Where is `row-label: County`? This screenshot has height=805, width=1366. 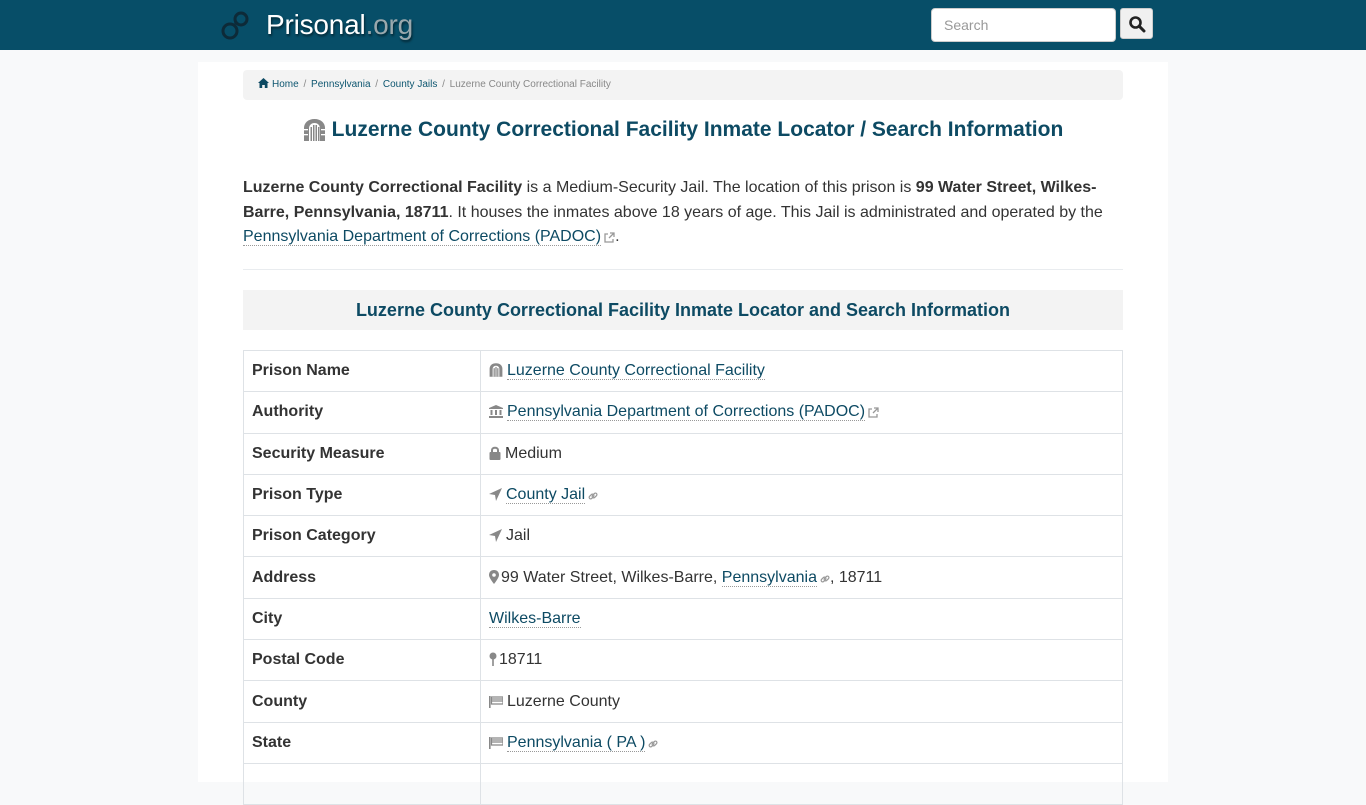
row-label: County is located at coordinates (362, 701).